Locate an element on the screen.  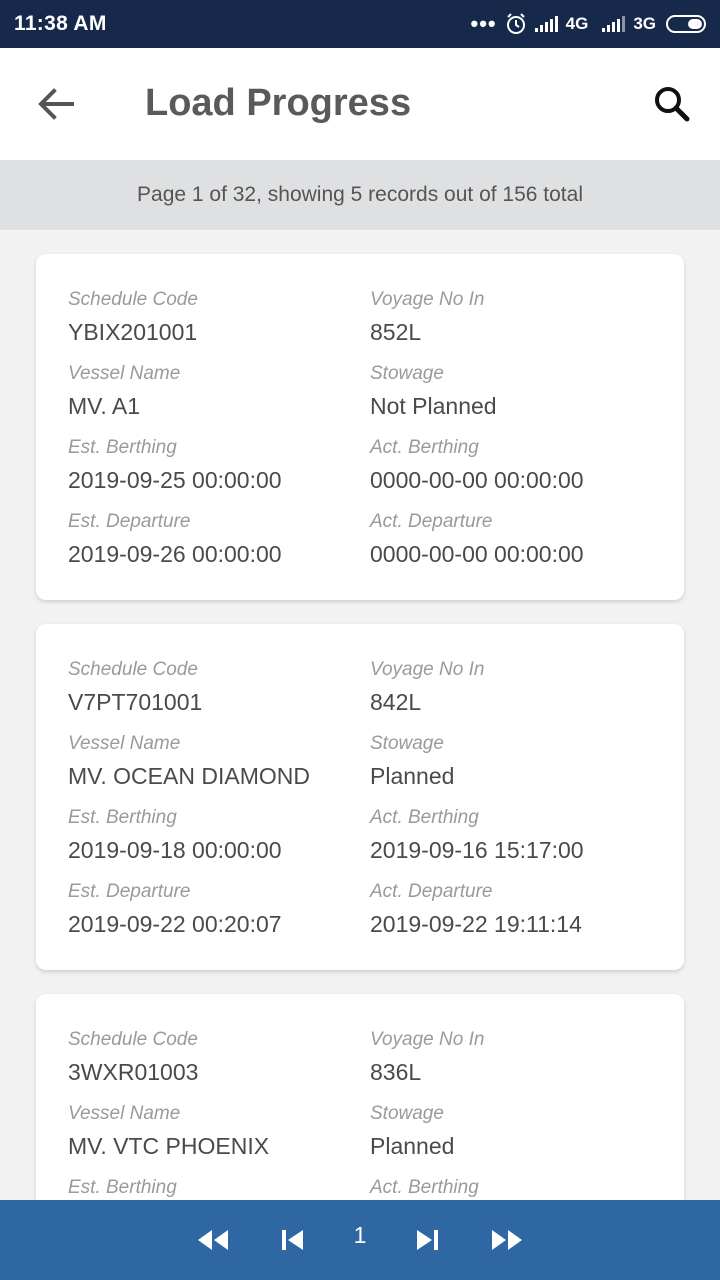
more-dots-icon: ••• is located at coordinates (483, 23).